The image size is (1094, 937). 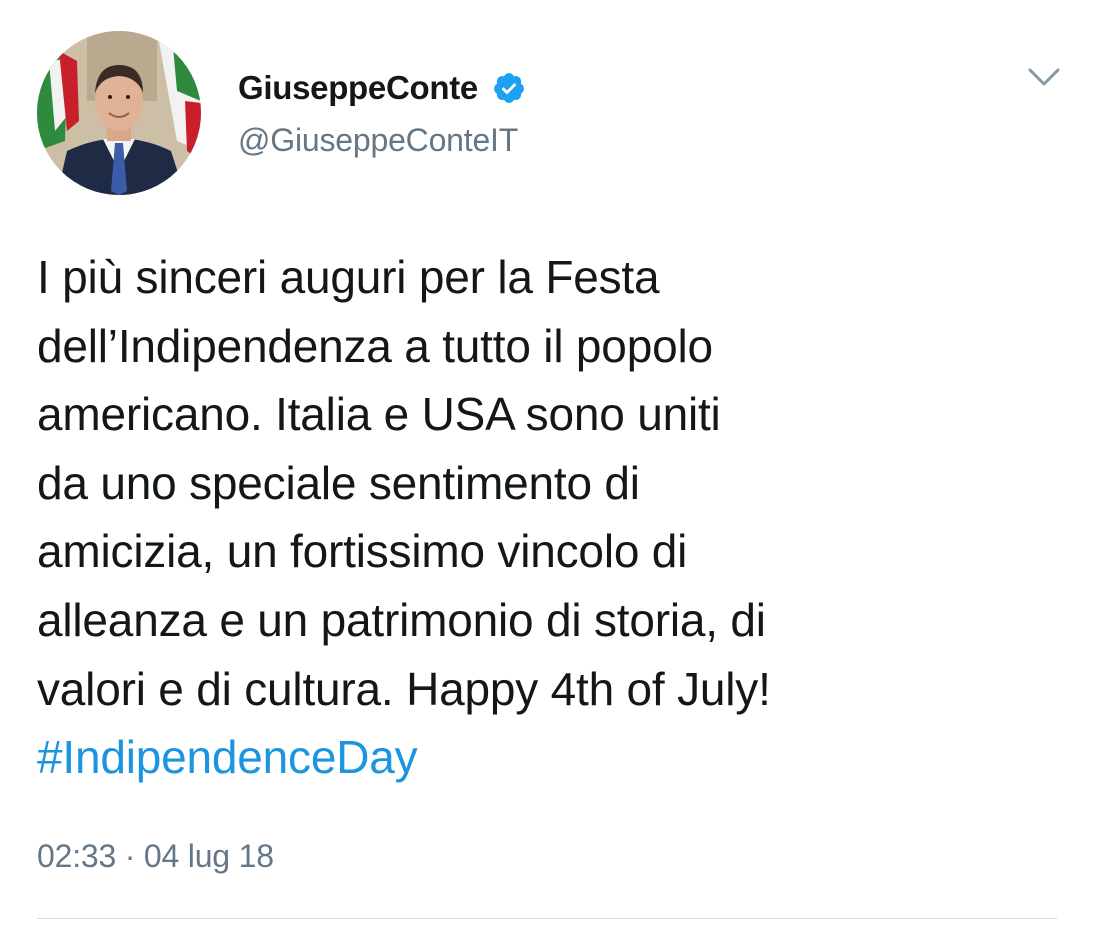 What do you see at coordinates (547, 918) in the screenshot?
I see `divider` at bounding box center [547, 918].